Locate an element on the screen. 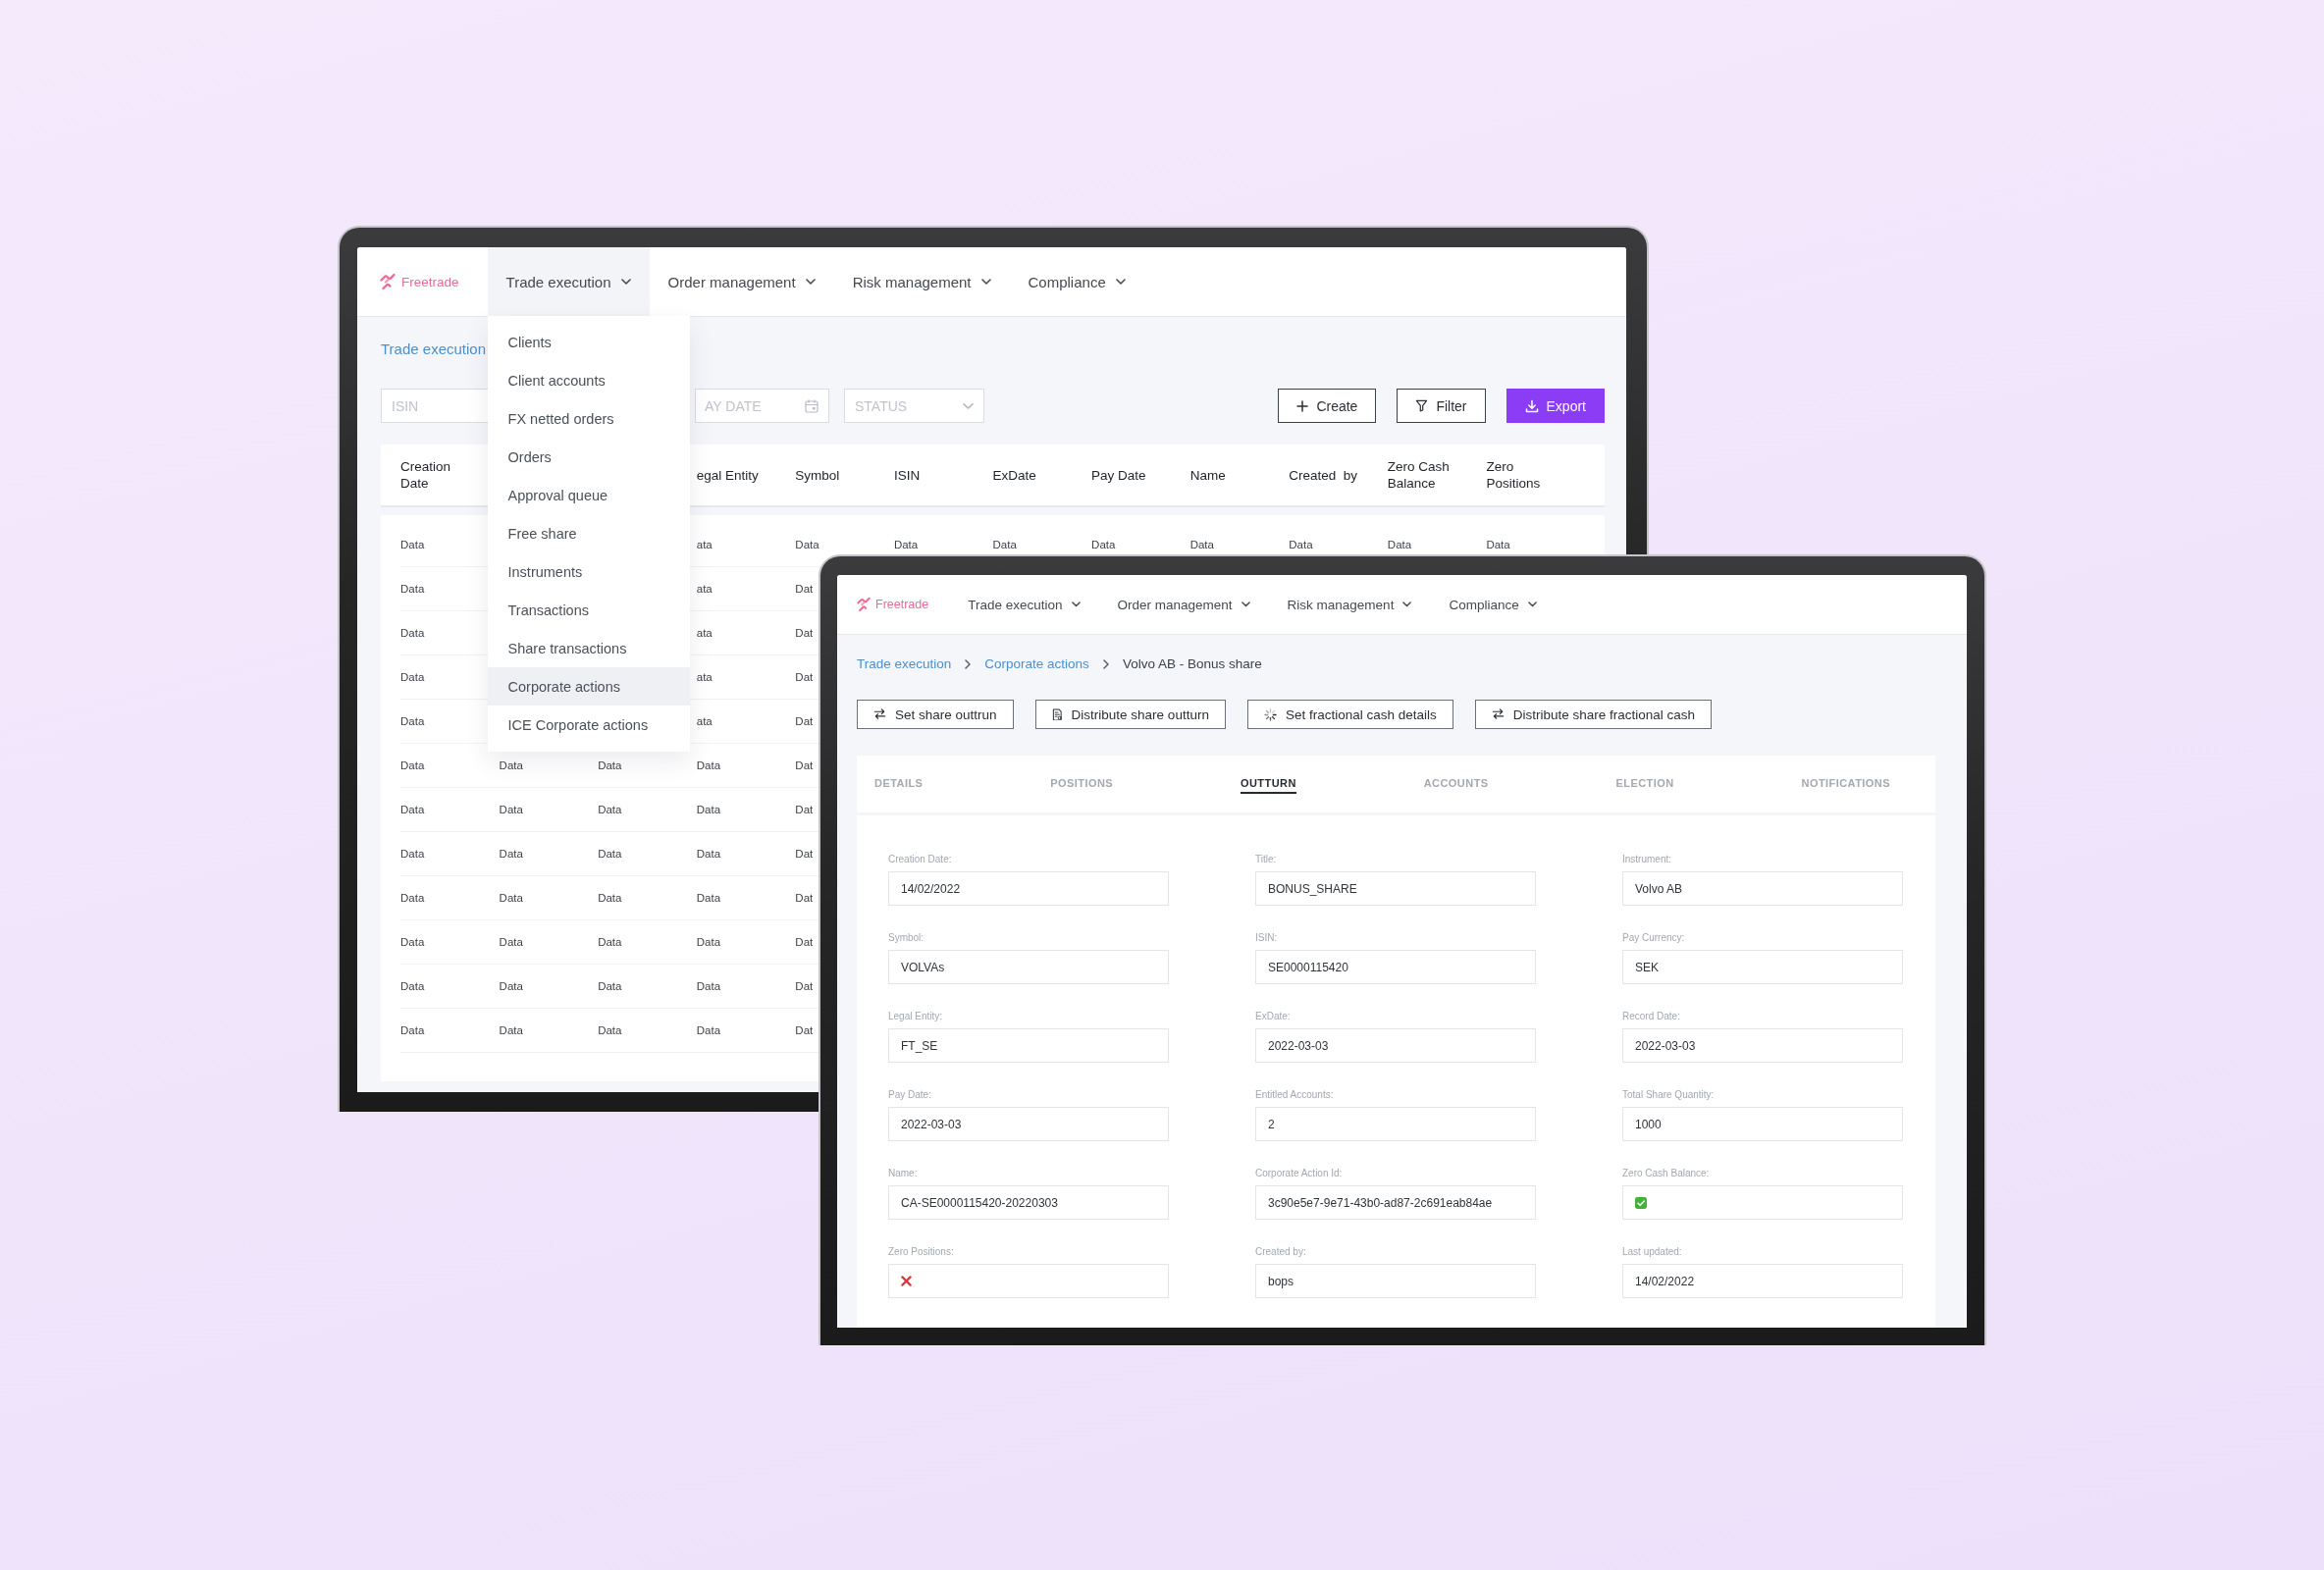  input-field: BONUS_SHARE is located at coordinates (1395, 888).